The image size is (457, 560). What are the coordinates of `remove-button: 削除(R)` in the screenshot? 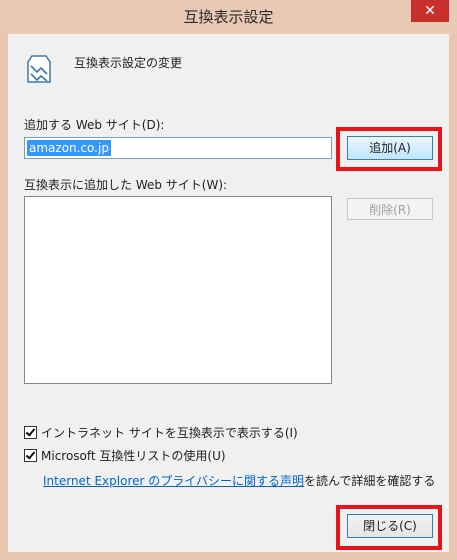 It's located at (390, 209).